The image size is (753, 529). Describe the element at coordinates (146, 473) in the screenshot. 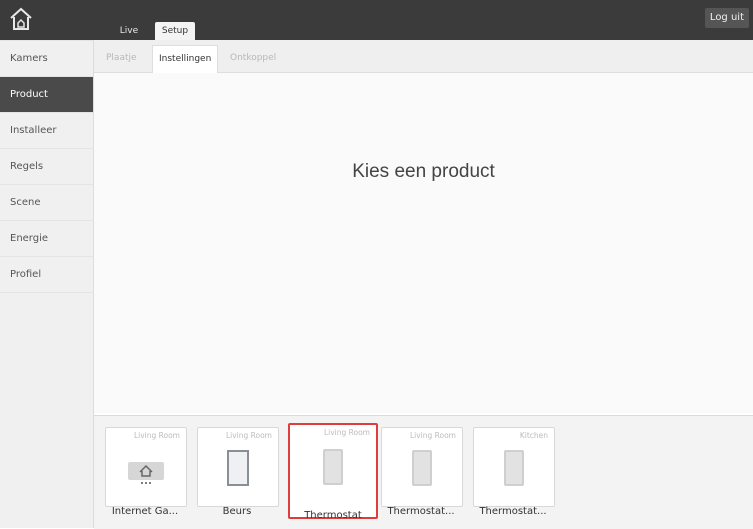

I see `gateway-icon` at that location.